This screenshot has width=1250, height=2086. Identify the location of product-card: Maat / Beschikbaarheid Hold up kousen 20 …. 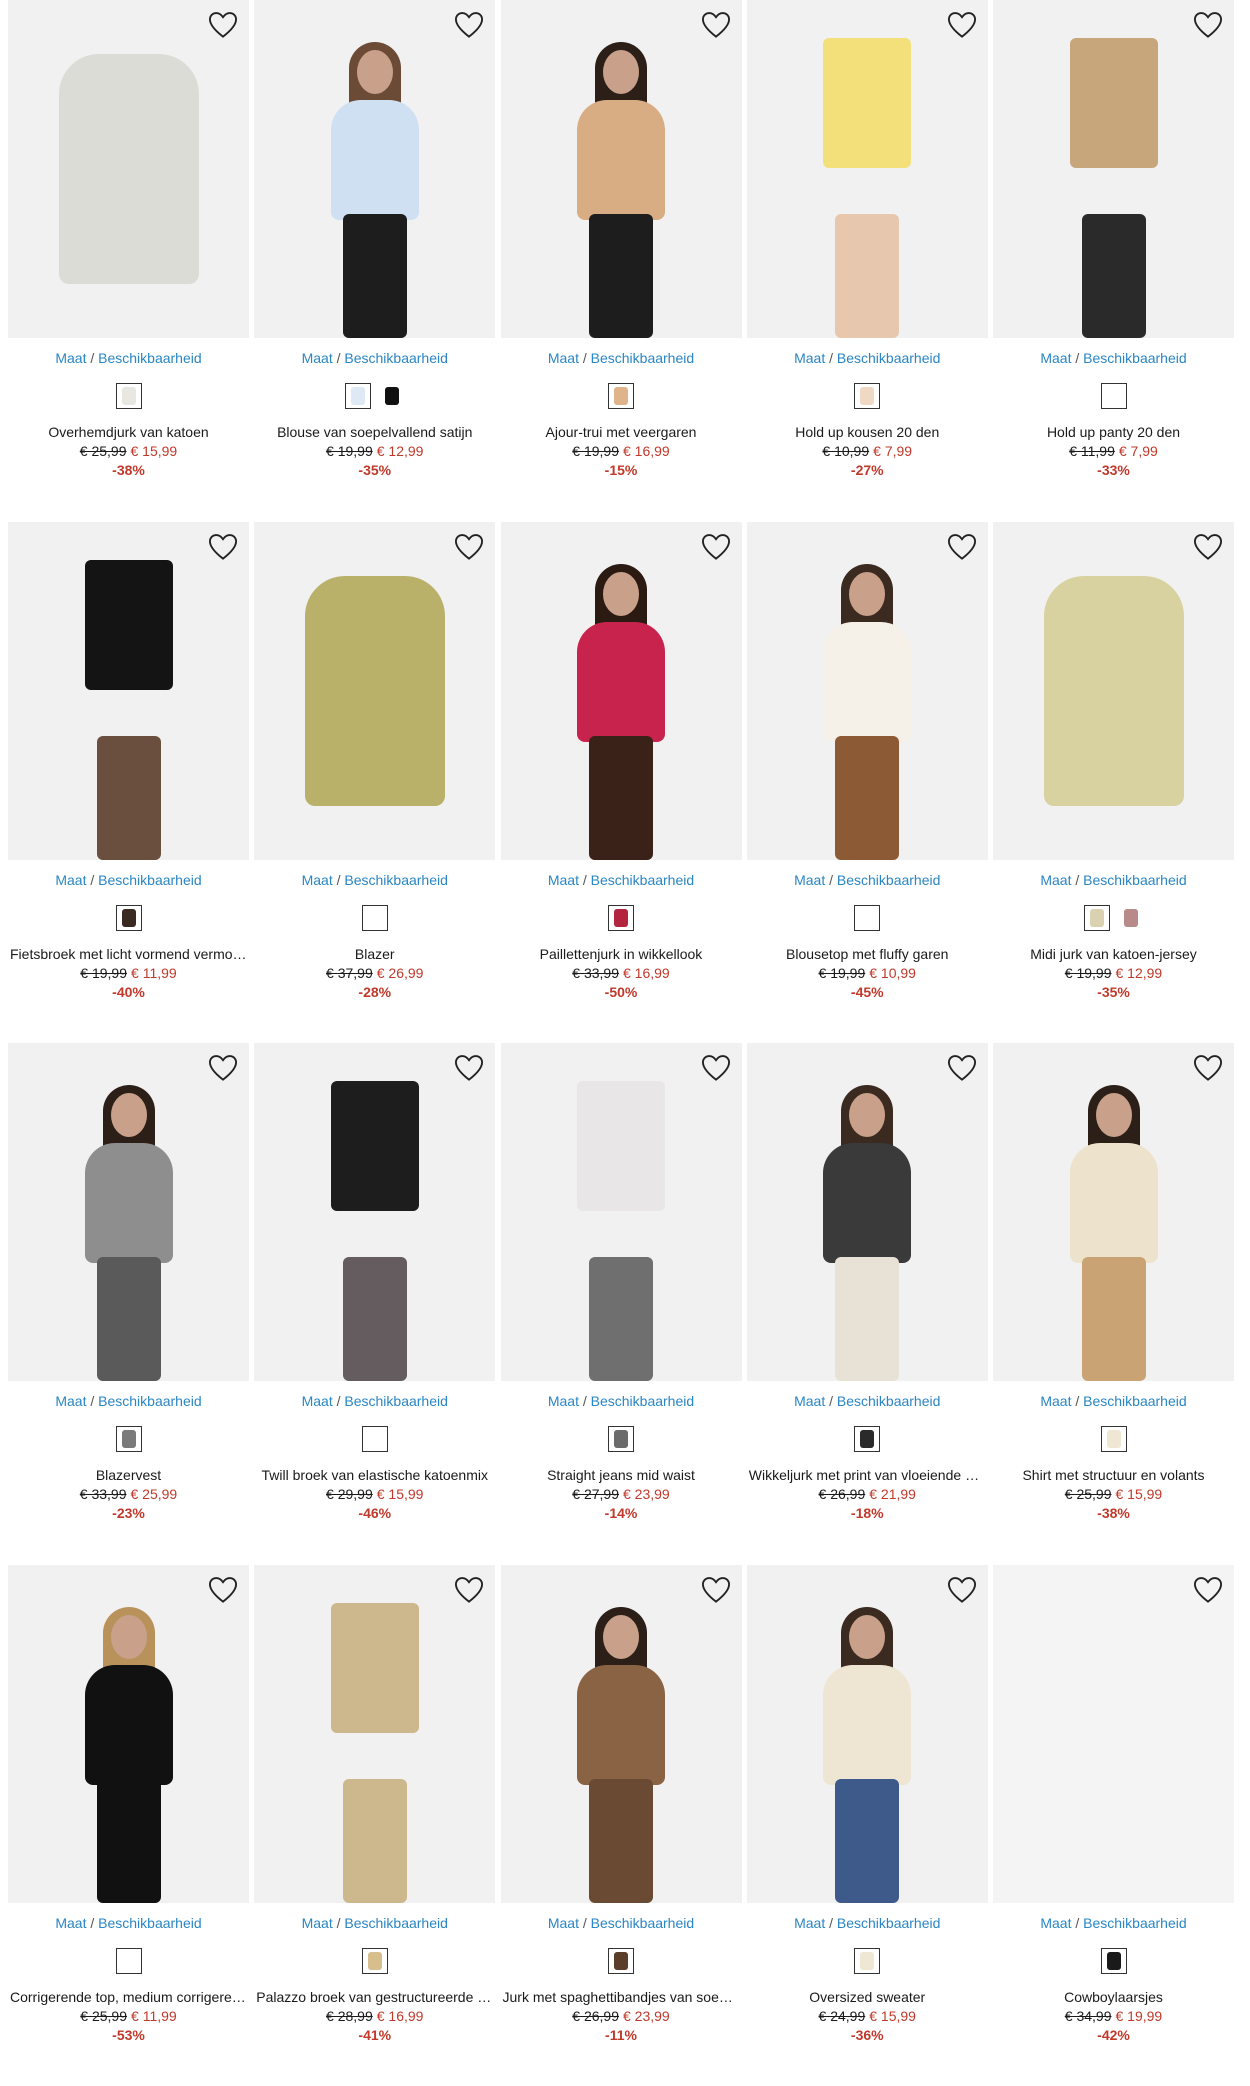
(867, 261).